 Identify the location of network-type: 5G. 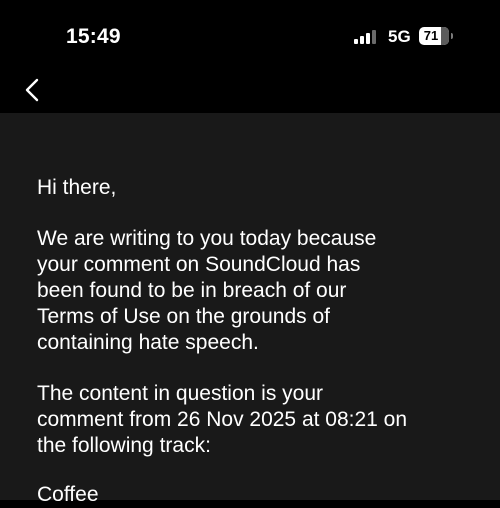
(399, 36).